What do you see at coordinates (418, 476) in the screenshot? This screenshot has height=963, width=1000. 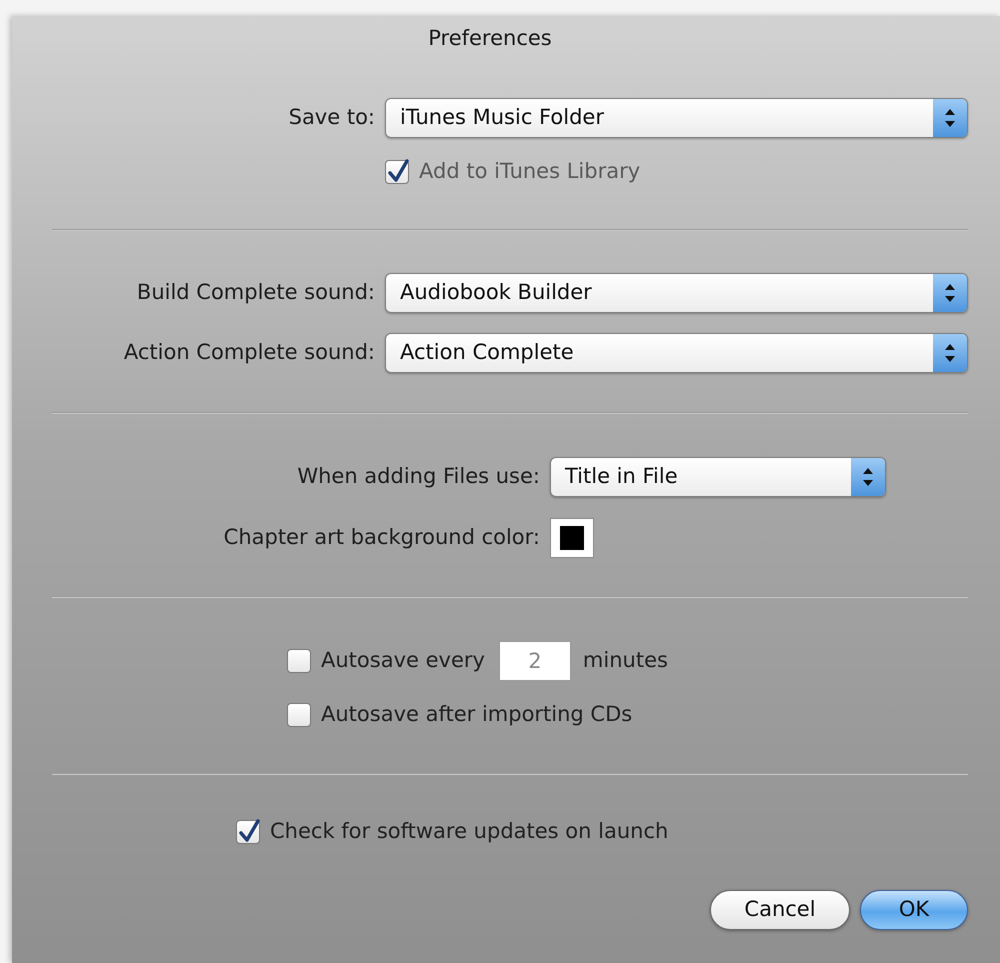 I see `field-label: When adding Files use:` at bounding box center [418, 476].